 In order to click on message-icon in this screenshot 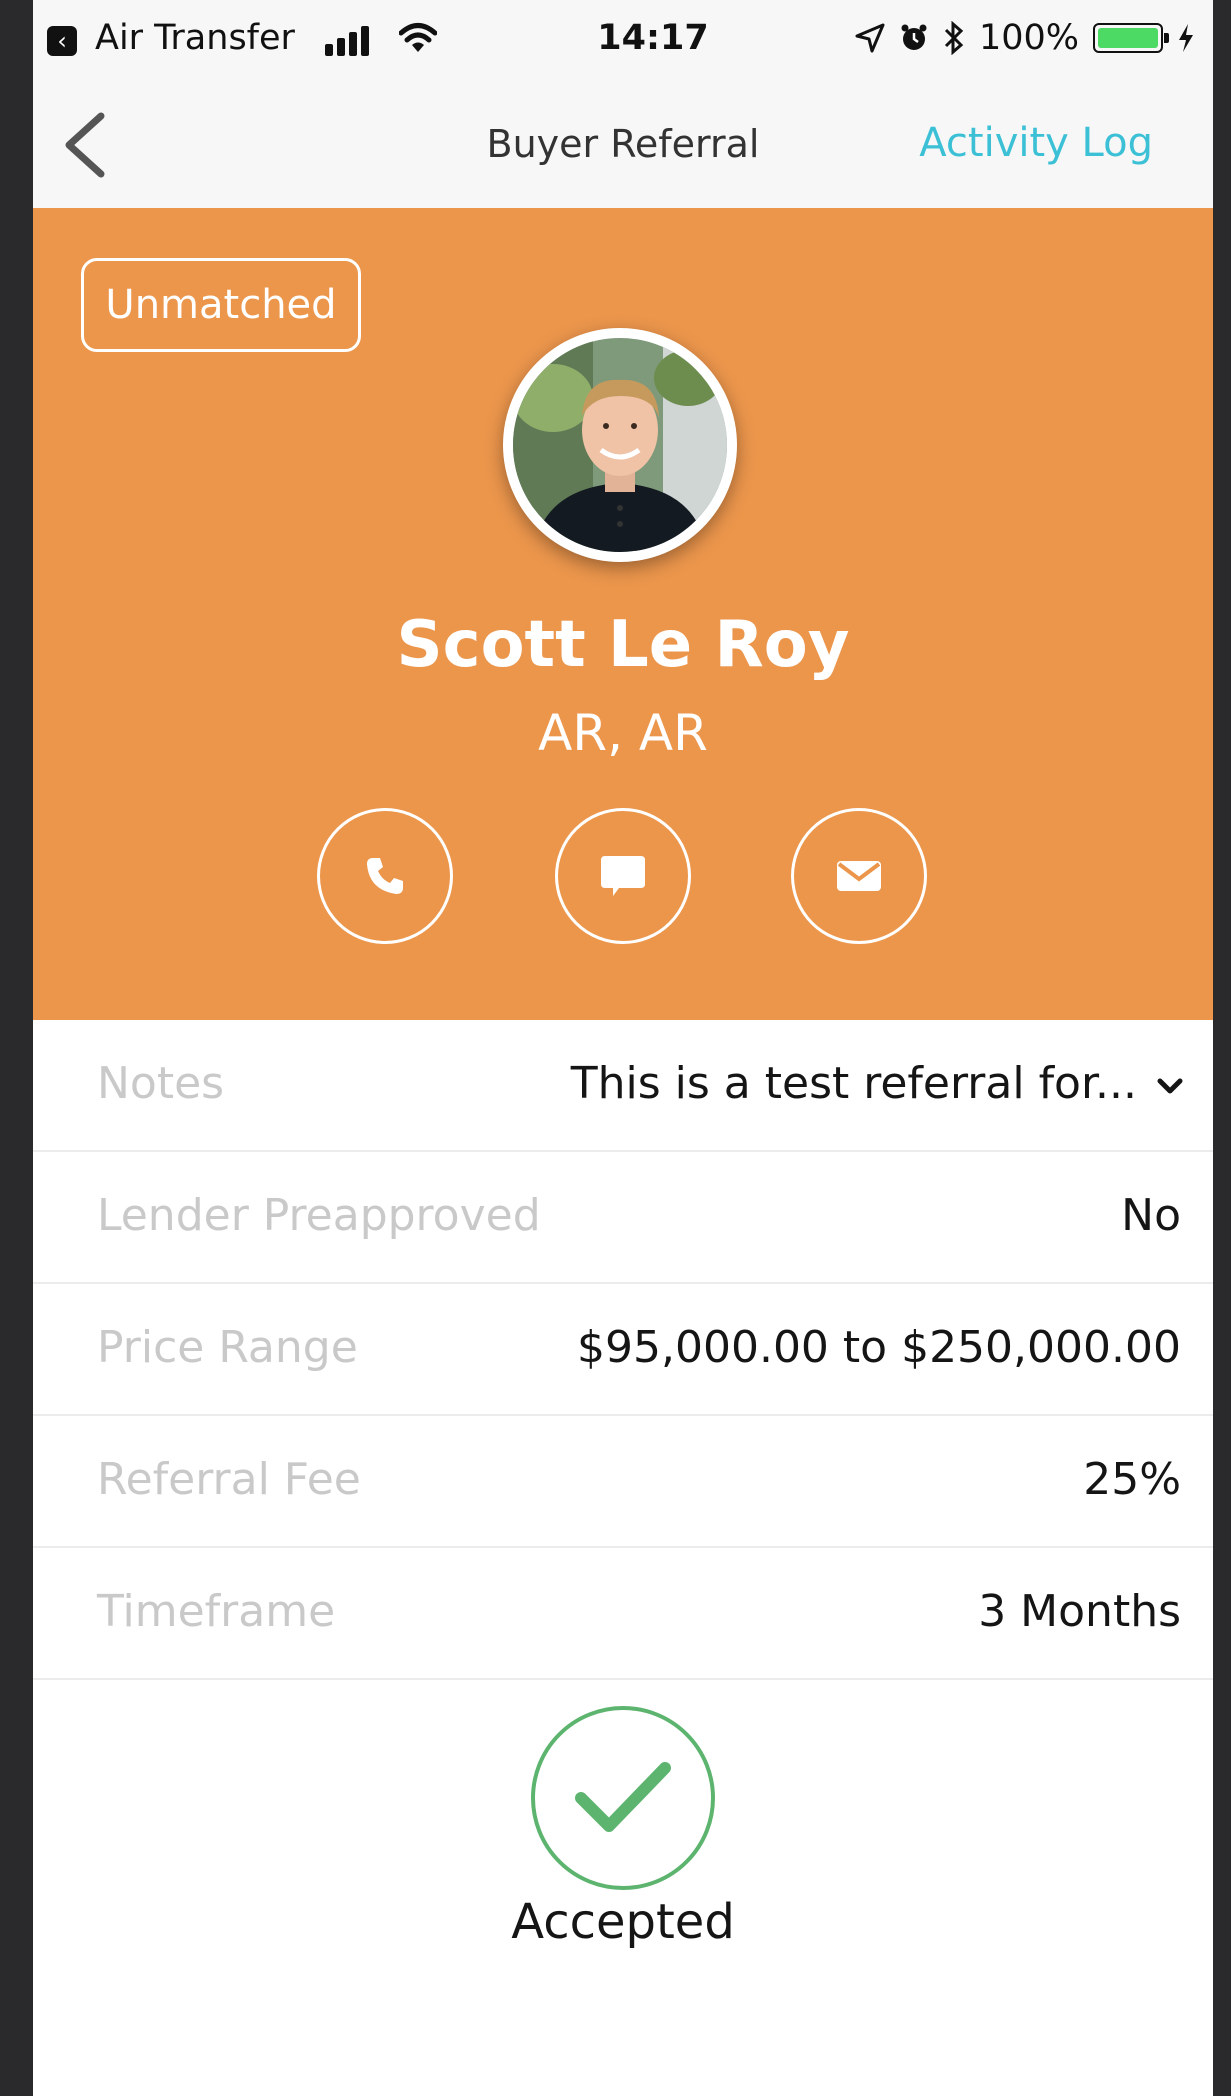, I will do `click(623, 876)`.